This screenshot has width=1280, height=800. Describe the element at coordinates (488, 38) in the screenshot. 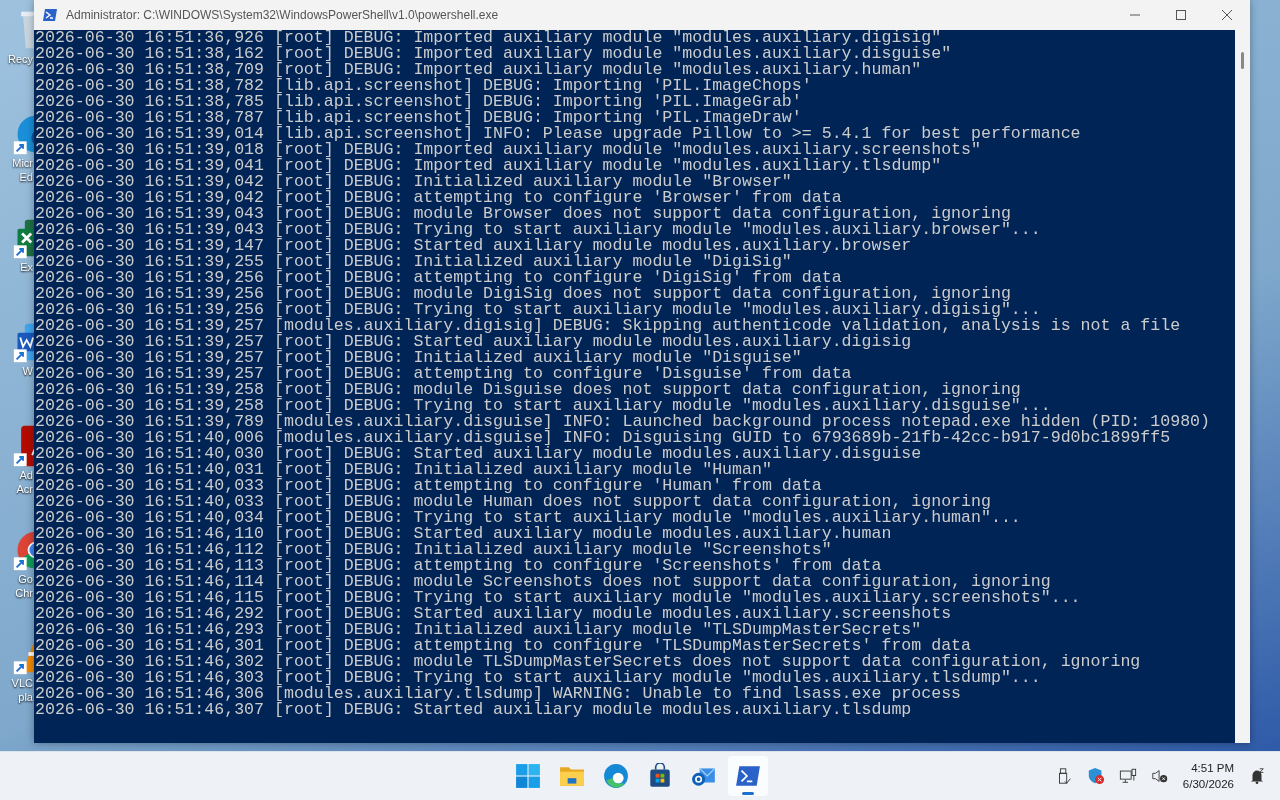

I see `log-line: 2026-06-30 16:51:36,926 [root] DEBUG: Imported auxiliary module "modules.auxiliary.digisig"` at that location.